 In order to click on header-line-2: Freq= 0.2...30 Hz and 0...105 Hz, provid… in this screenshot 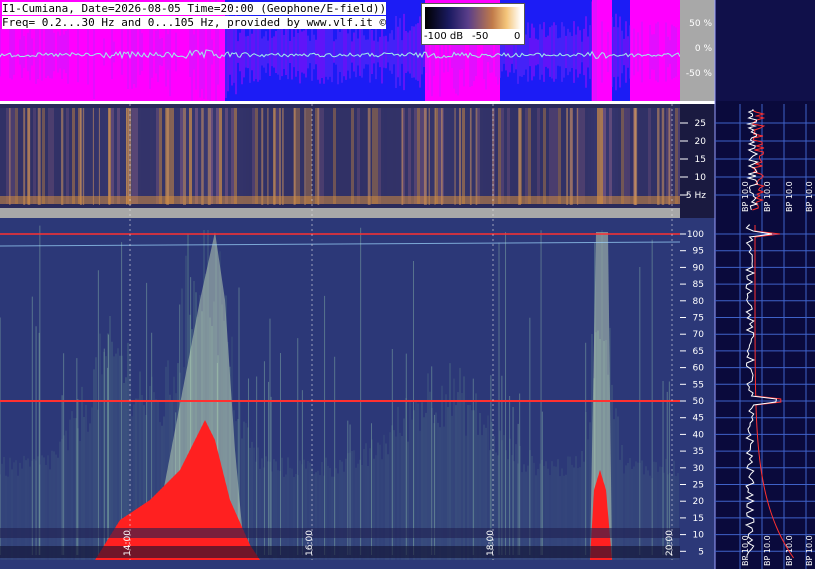, I will do `click(194, 22)`.